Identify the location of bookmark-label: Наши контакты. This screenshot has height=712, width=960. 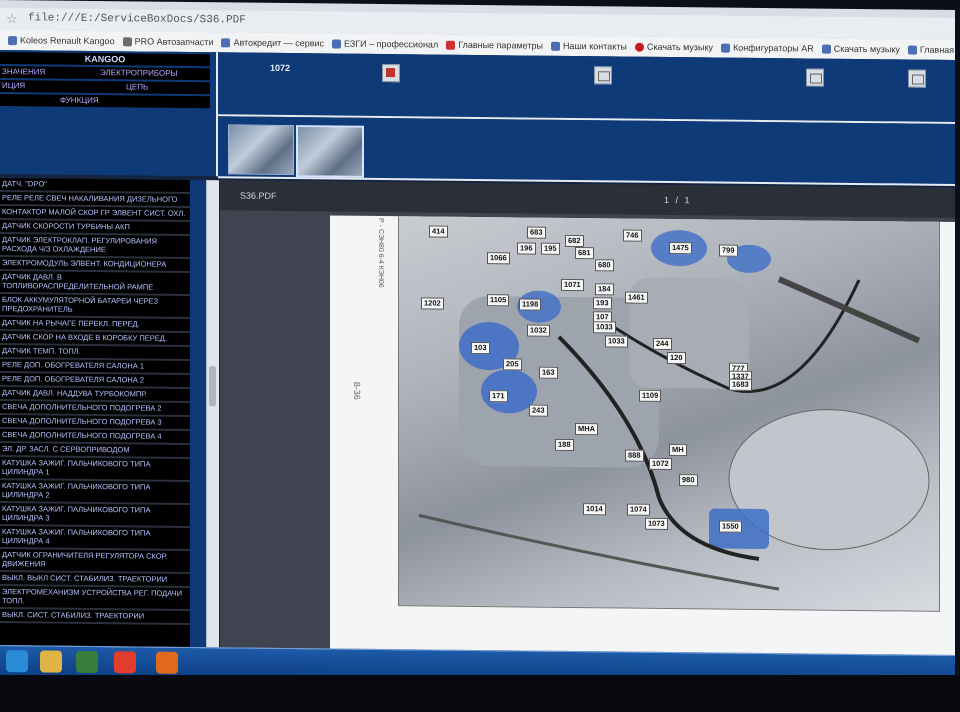
(594, 46).